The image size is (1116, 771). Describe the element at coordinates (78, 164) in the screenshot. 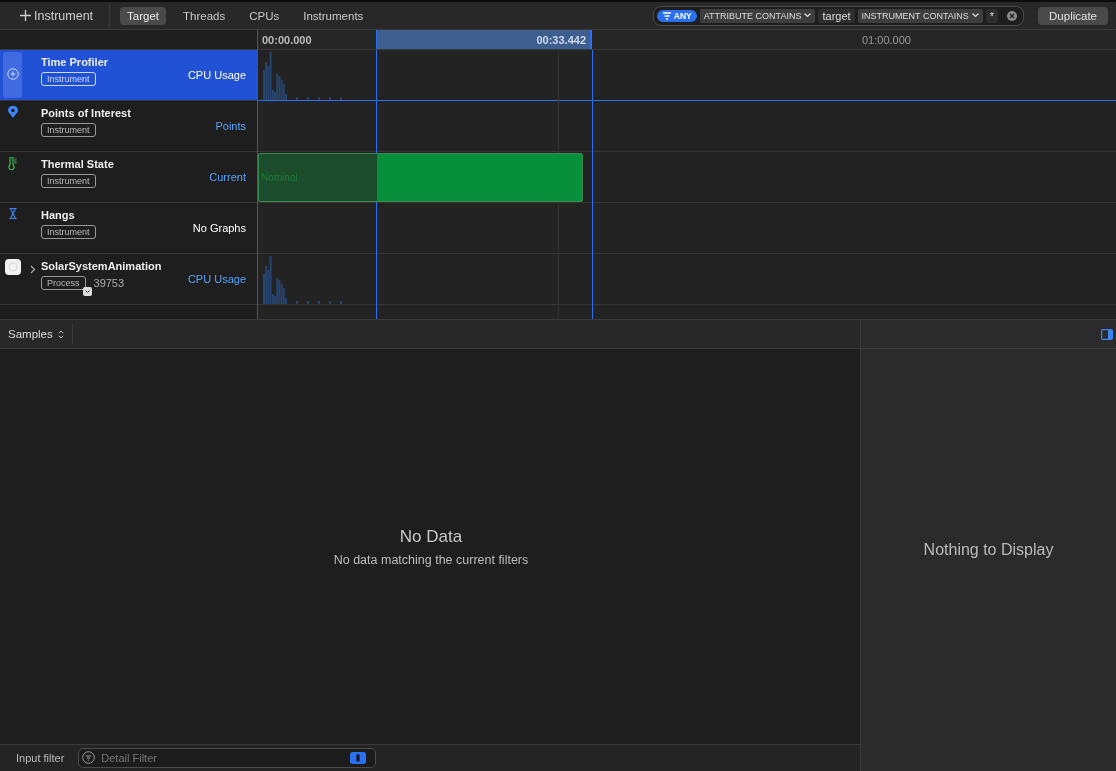

I see `track-name: Thermal State` at that location.